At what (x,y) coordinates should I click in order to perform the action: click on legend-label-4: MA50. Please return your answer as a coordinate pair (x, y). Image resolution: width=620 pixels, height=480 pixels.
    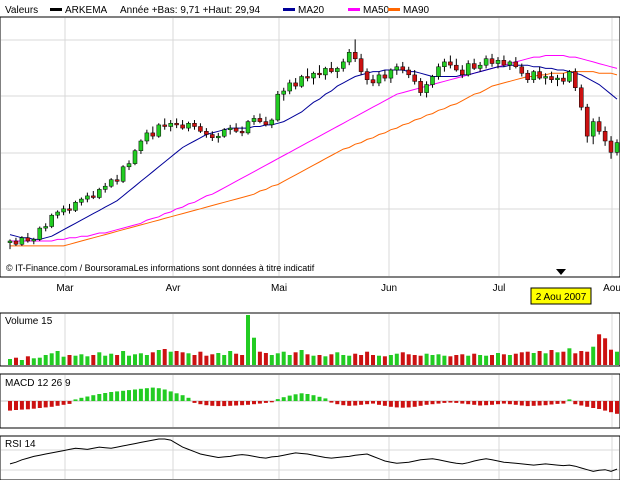
    Looking at the image, I should click on (376, 10).